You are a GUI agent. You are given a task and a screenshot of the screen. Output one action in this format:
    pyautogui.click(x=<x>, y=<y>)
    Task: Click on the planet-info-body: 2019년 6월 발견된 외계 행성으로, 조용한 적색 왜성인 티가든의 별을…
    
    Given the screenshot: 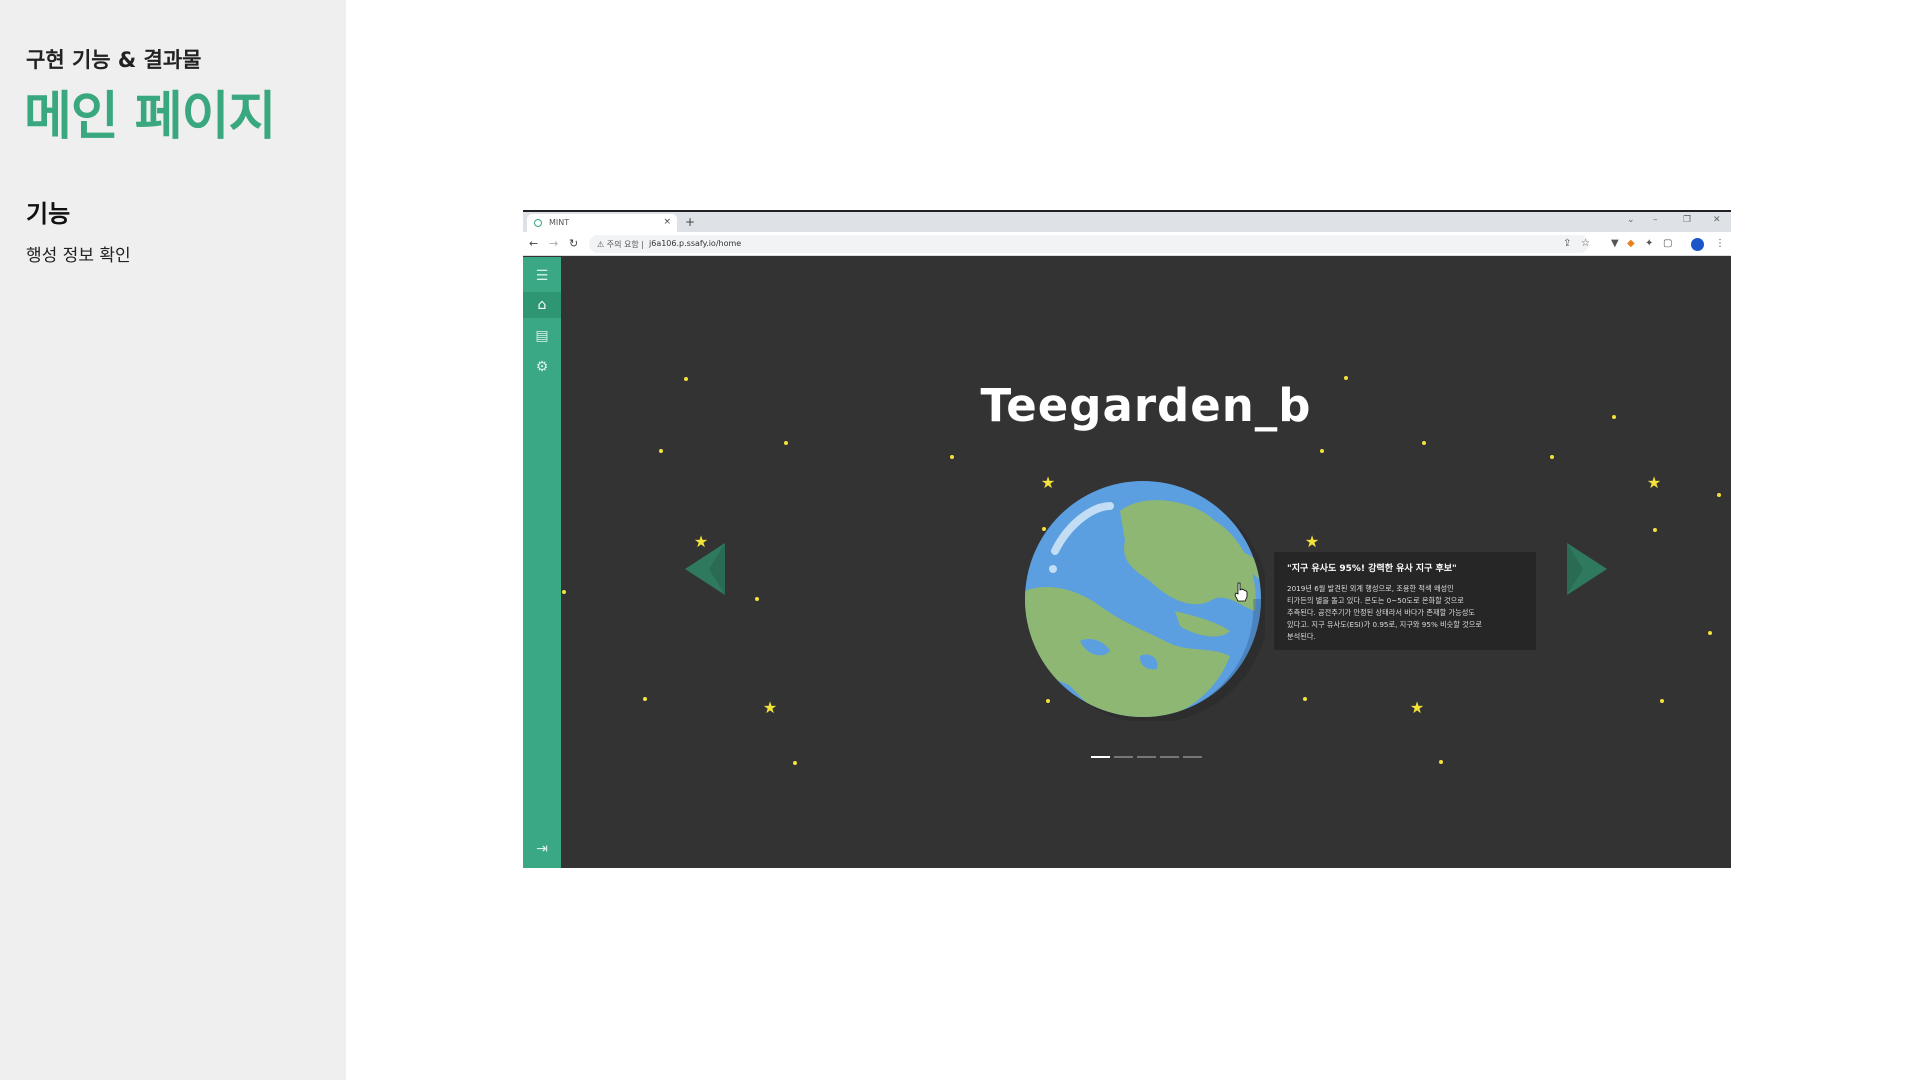 What is the action you would take?
    pyautogui.click(x=1407, y=613)
    